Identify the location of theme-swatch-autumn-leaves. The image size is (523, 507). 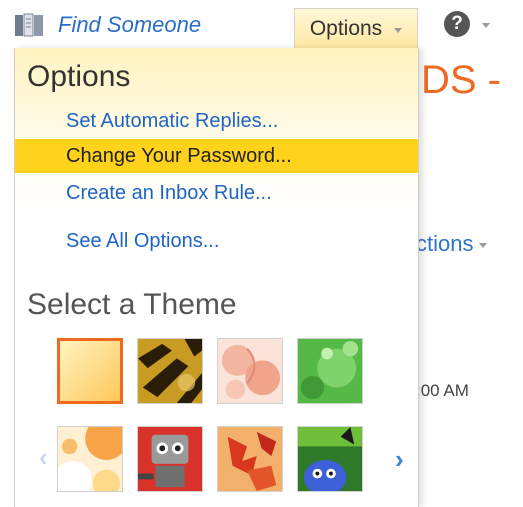
(250, 459).